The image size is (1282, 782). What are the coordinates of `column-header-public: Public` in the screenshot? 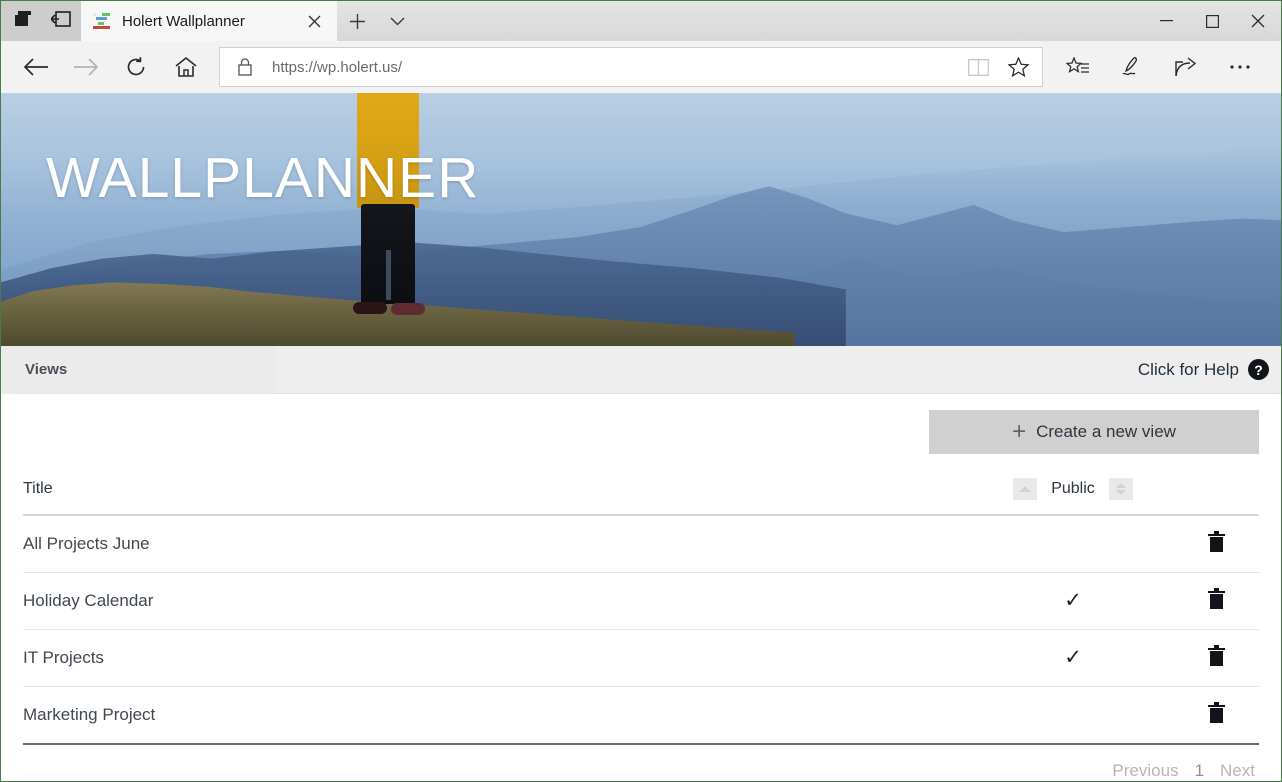 It's located at (1073, 492).